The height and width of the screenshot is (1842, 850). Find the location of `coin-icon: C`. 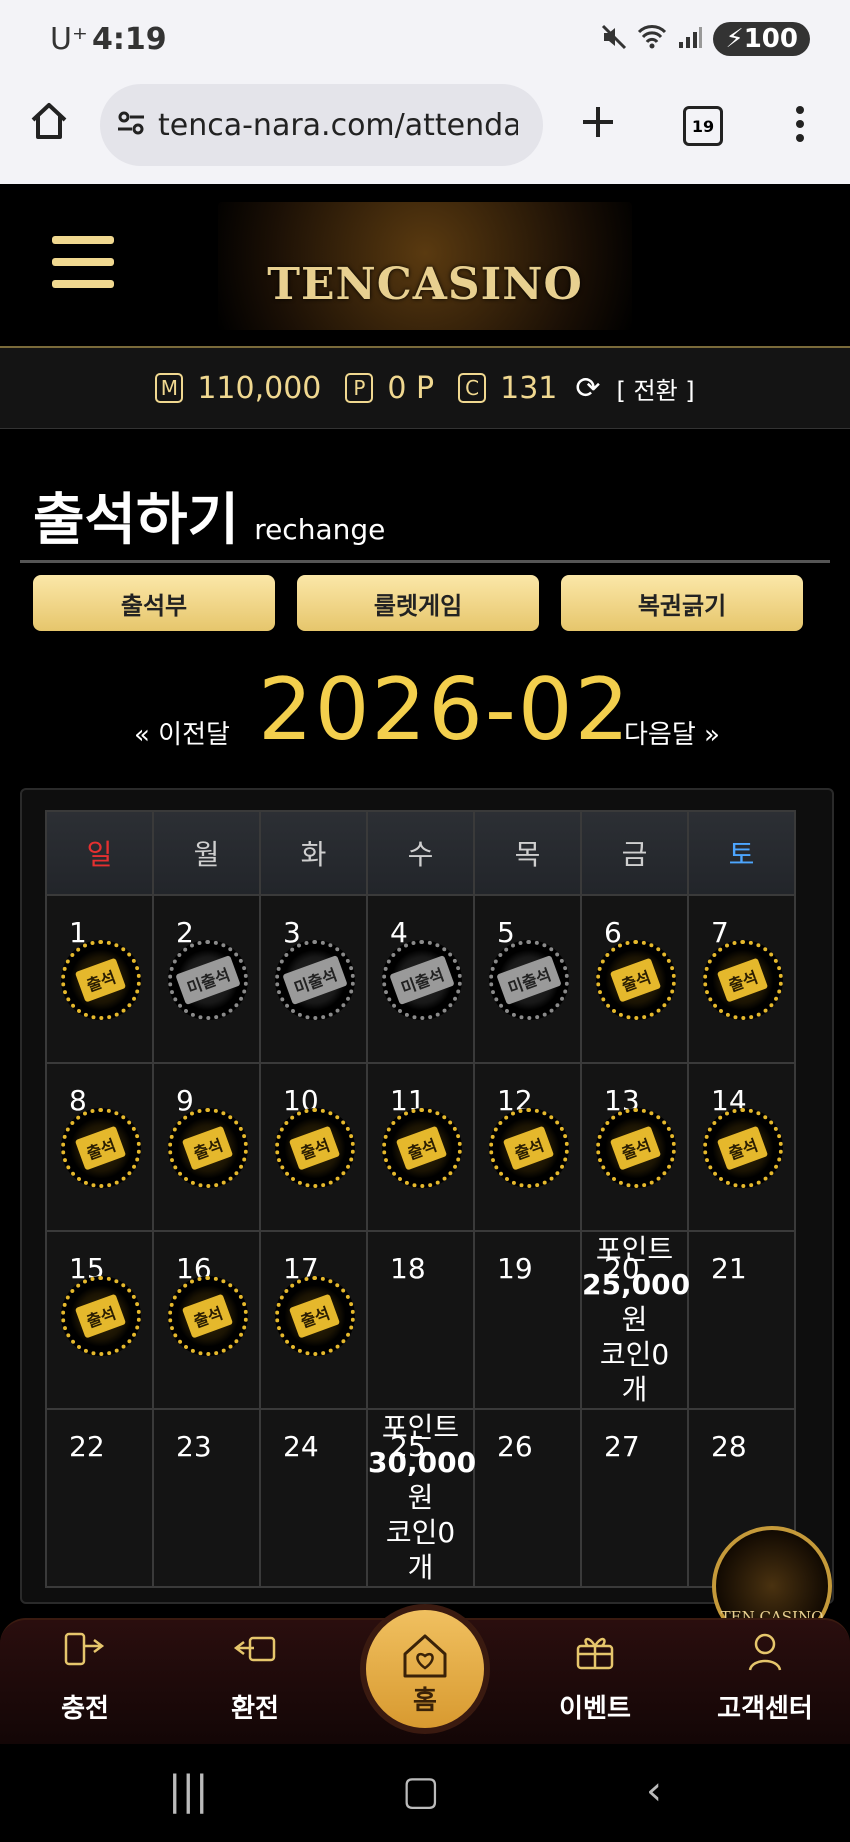

coin-icon: C is located at coordinates (472, 388).